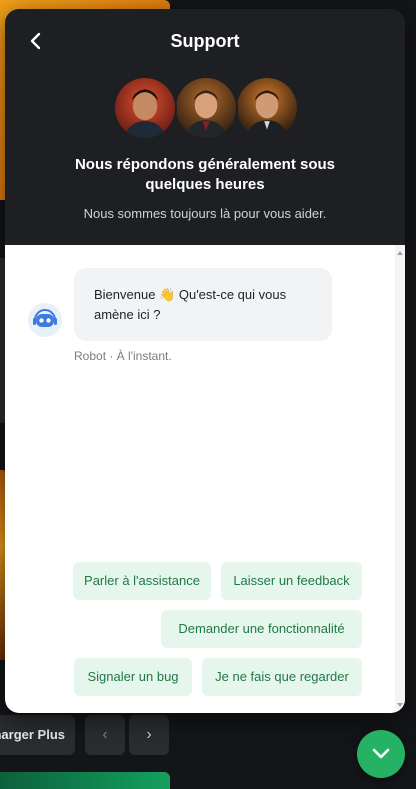  What do you see at coordinates (142, 581) in the screenshot?
I see `quick-reply-talk-to-support: Parler à l'assistance` at bounding box center [142, 581].